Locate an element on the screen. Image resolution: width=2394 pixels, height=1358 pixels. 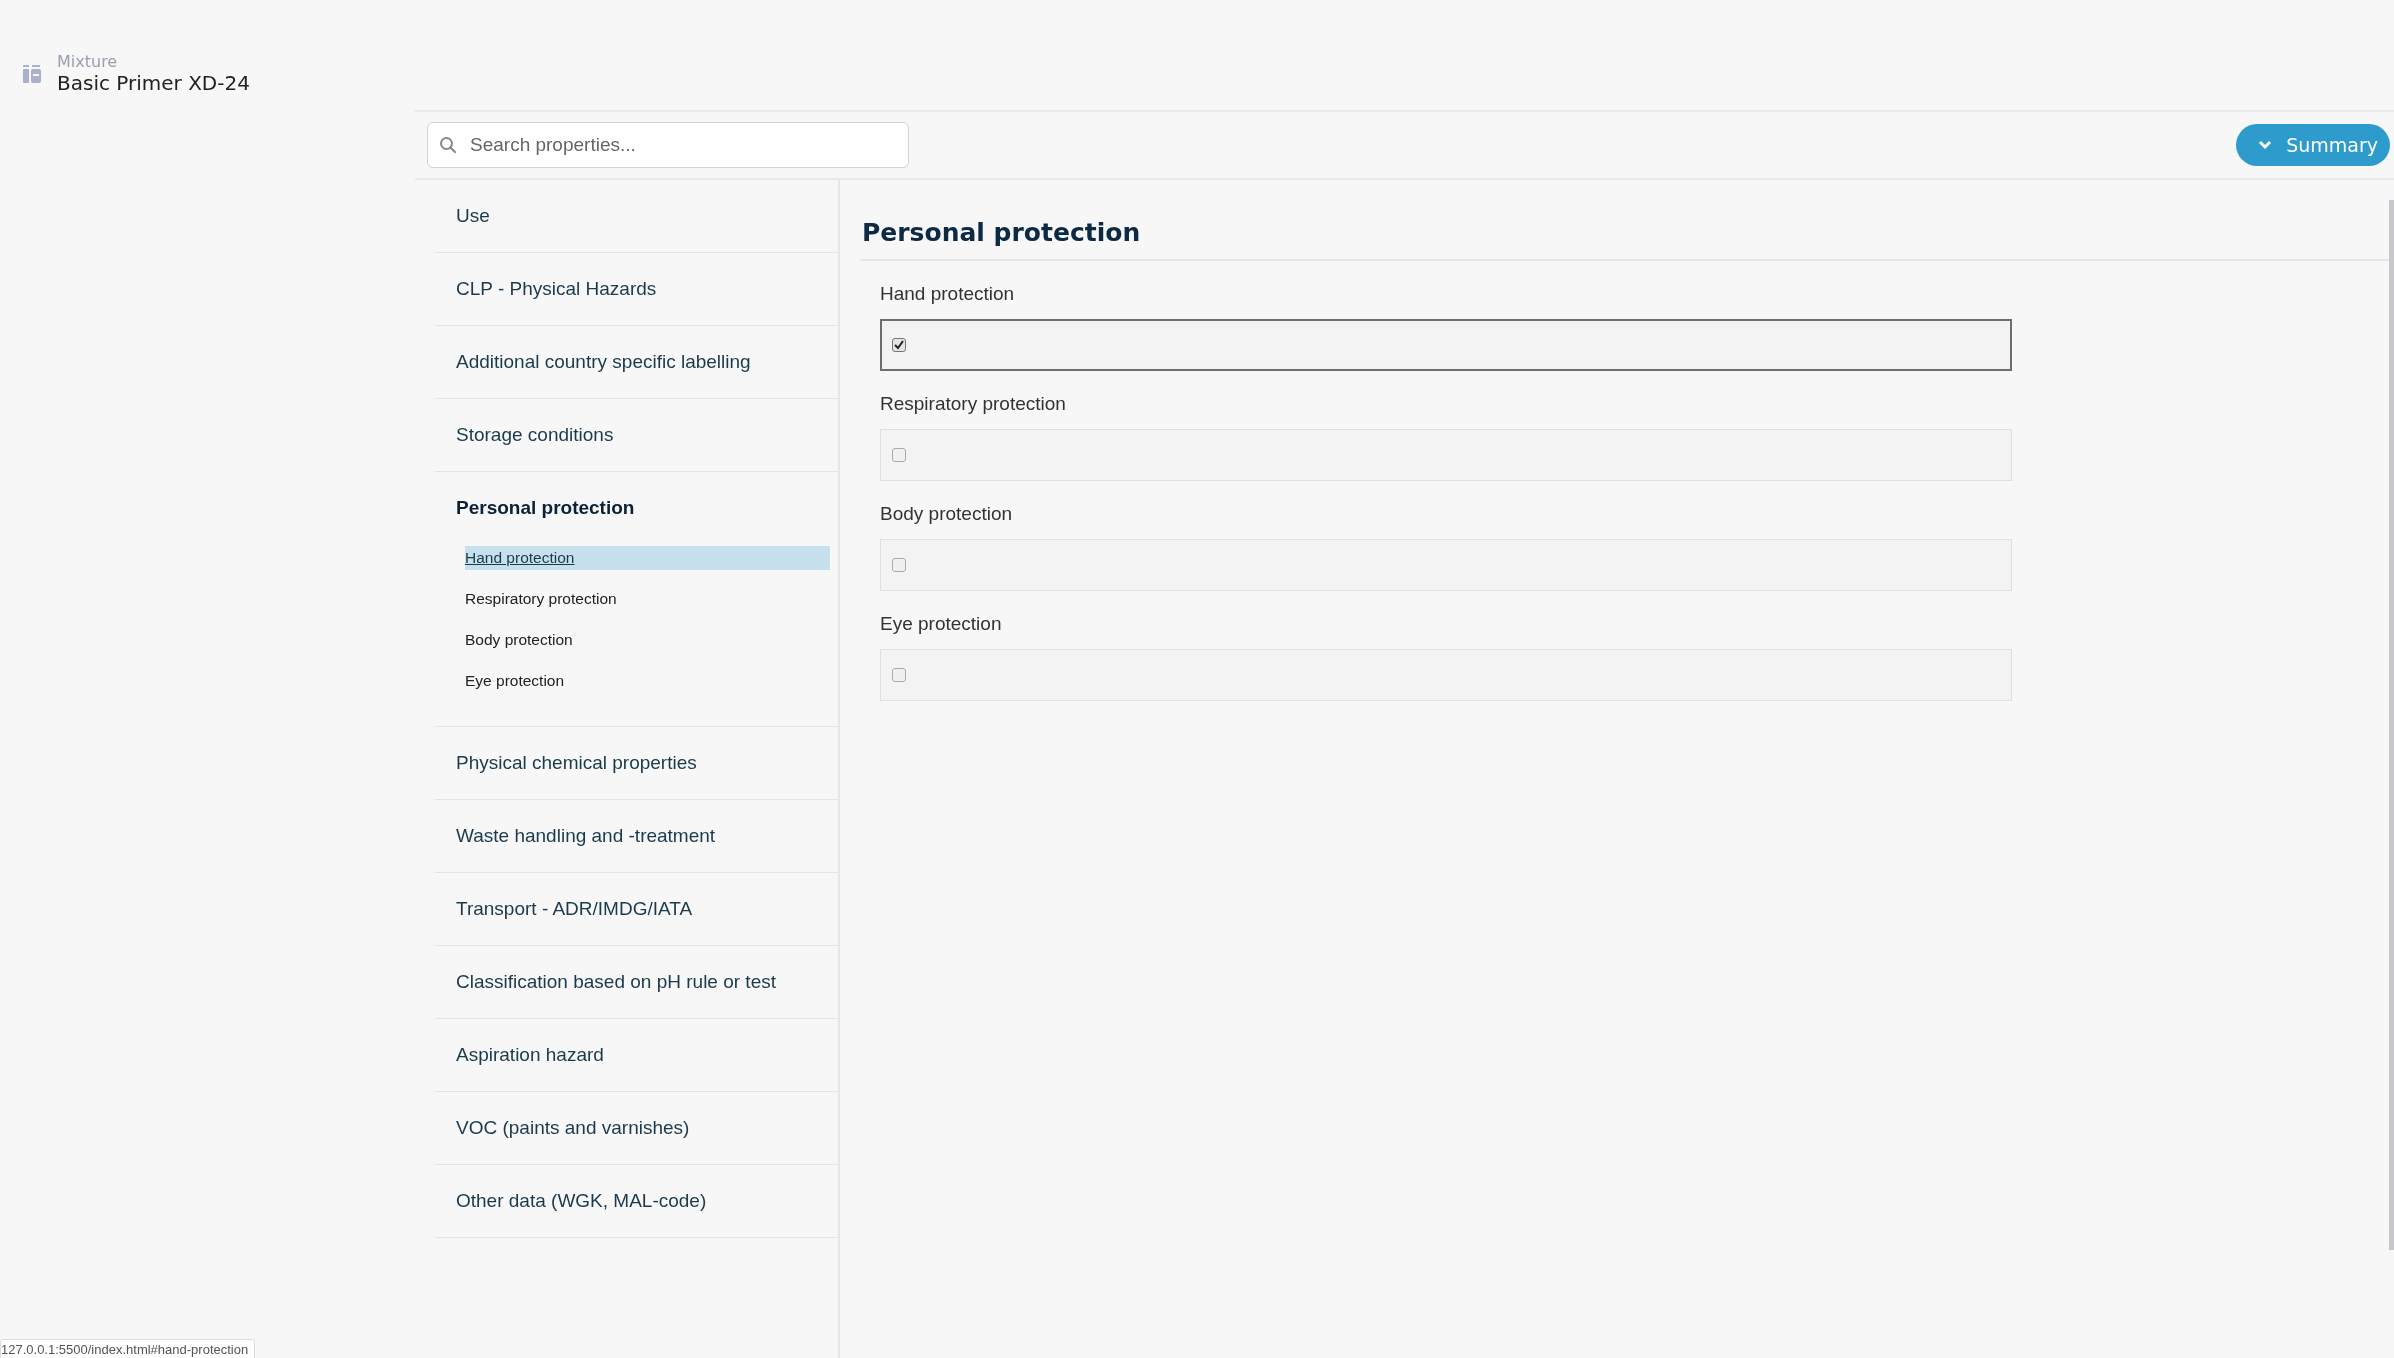
status-url: 127.0.0.1:5500/index.html#hand-protection is located at coordinates (128, 1348).